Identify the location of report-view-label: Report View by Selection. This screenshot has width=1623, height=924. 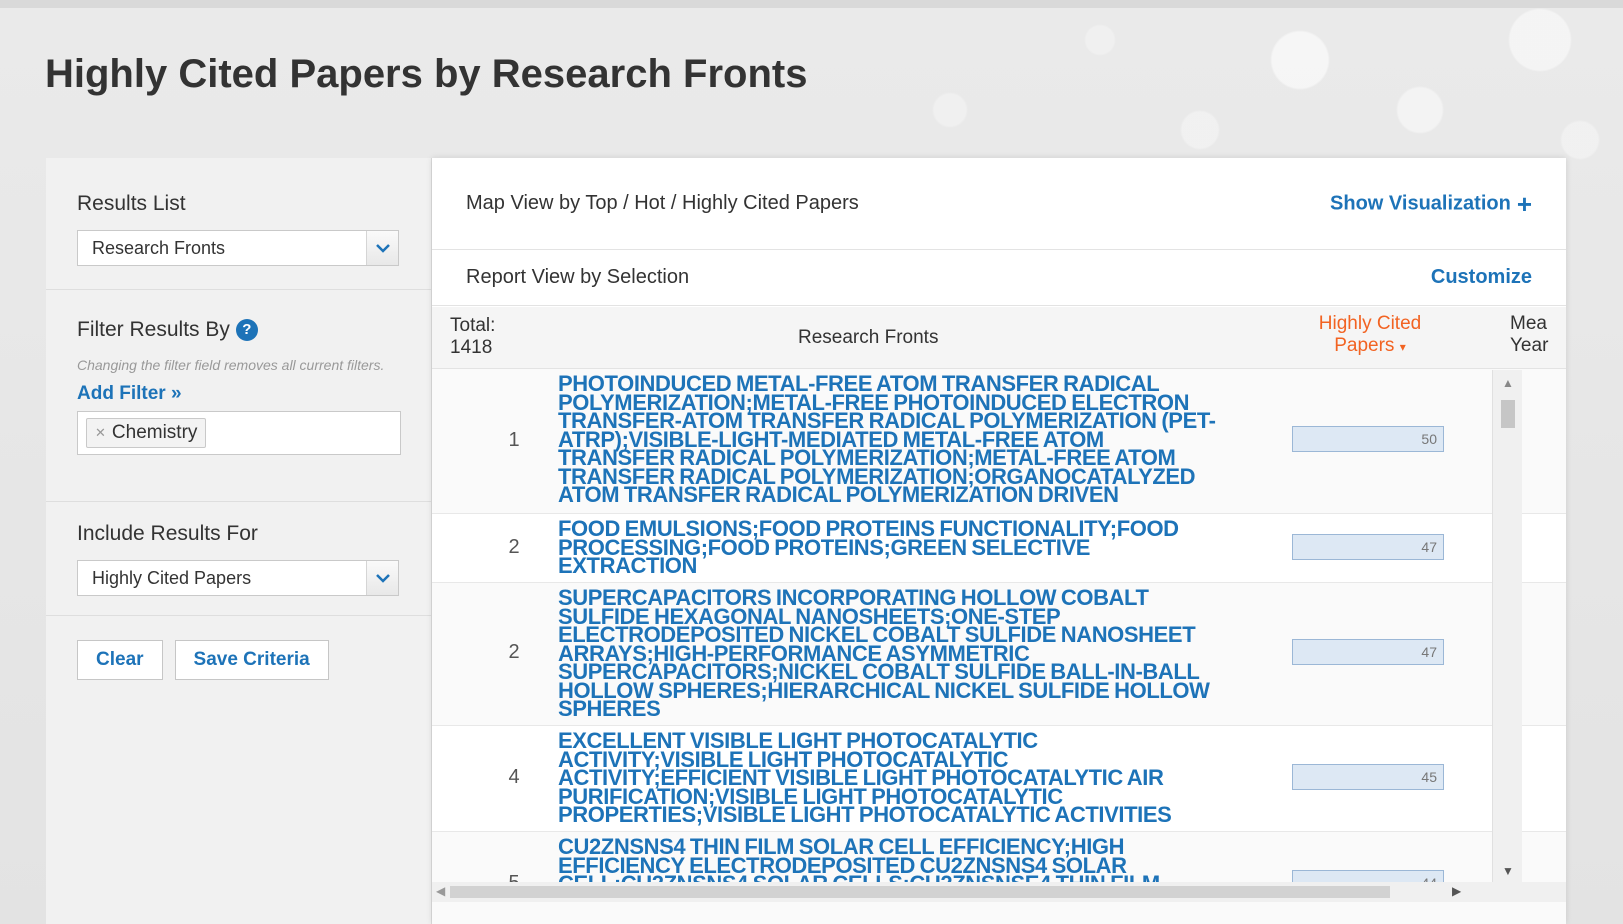
(578, 277).